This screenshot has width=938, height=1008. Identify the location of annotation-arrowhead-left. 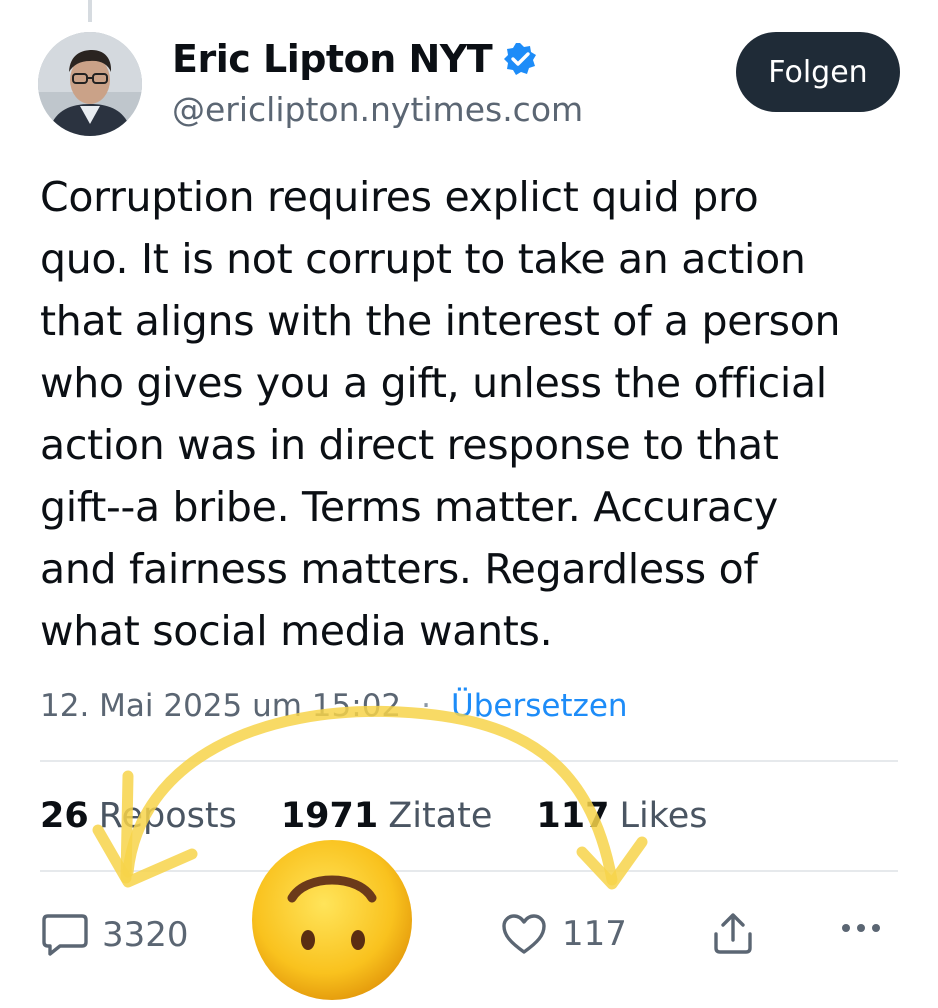
(145, 856).